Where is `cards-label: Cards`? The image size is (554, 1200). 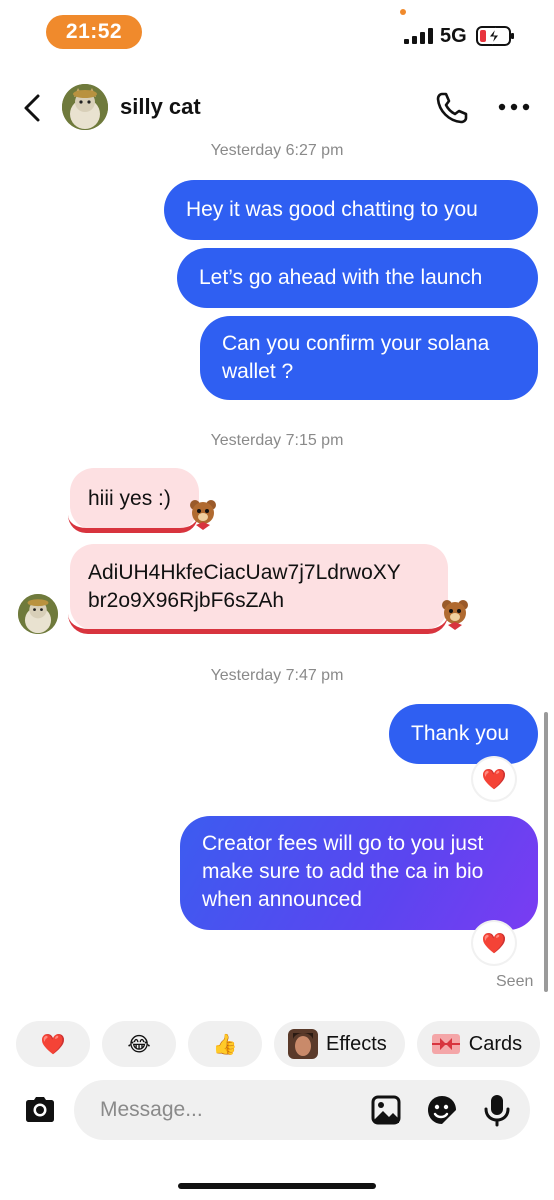 cards-label: Cards is located at coordinates (495, 1043).